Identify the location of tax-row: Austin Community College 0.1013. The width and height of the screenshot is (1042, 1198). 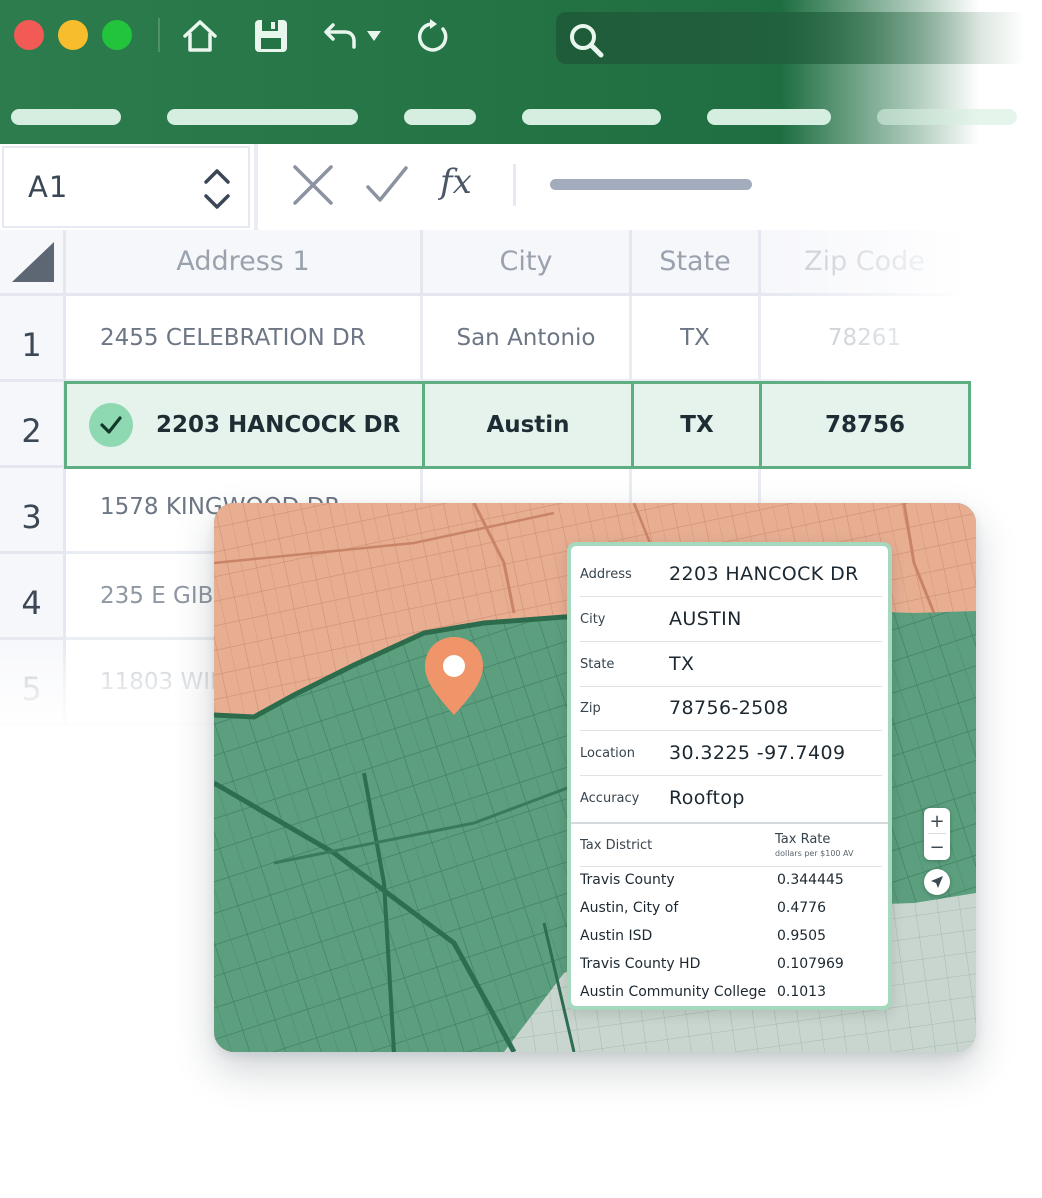
(731, 992).